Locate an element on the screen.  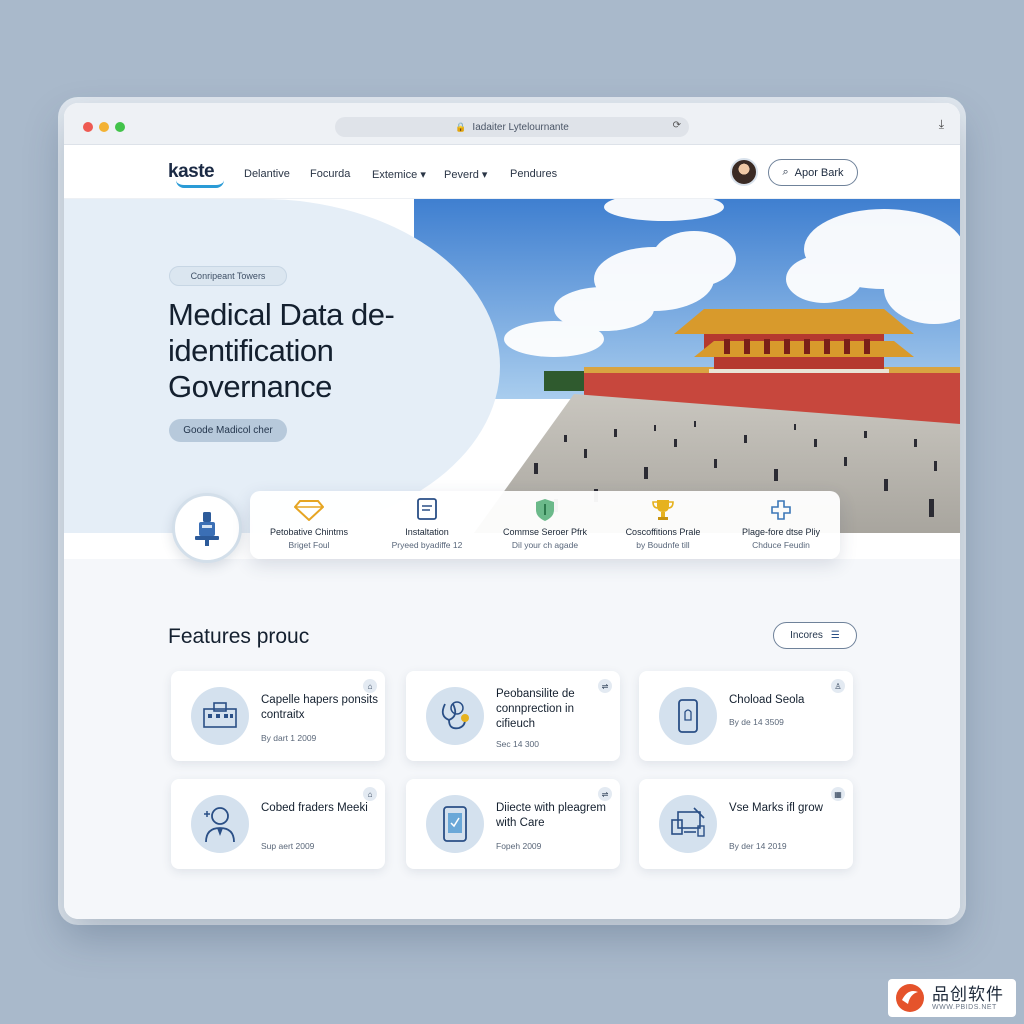
incomes-button: Incores ☰ is located at coordinates (815, 635).